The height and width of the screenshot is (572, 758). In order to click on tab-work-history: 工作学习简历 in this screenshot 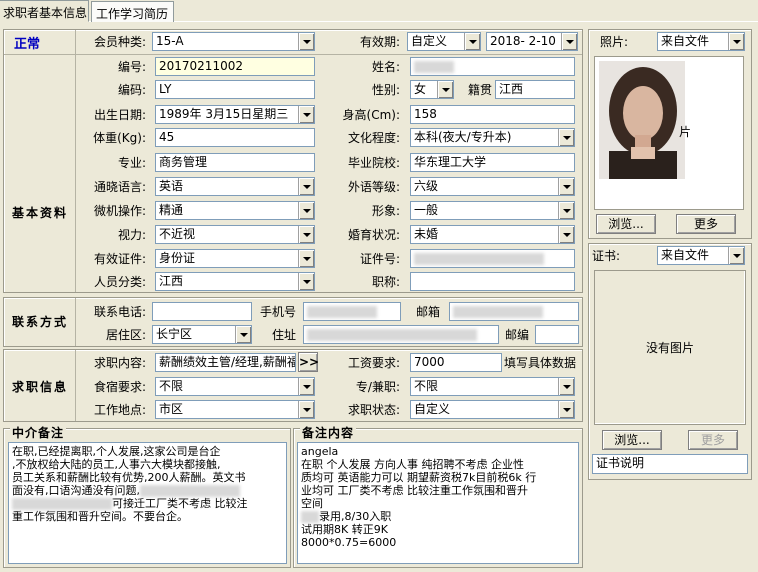, I will do `click(132, 11)`.